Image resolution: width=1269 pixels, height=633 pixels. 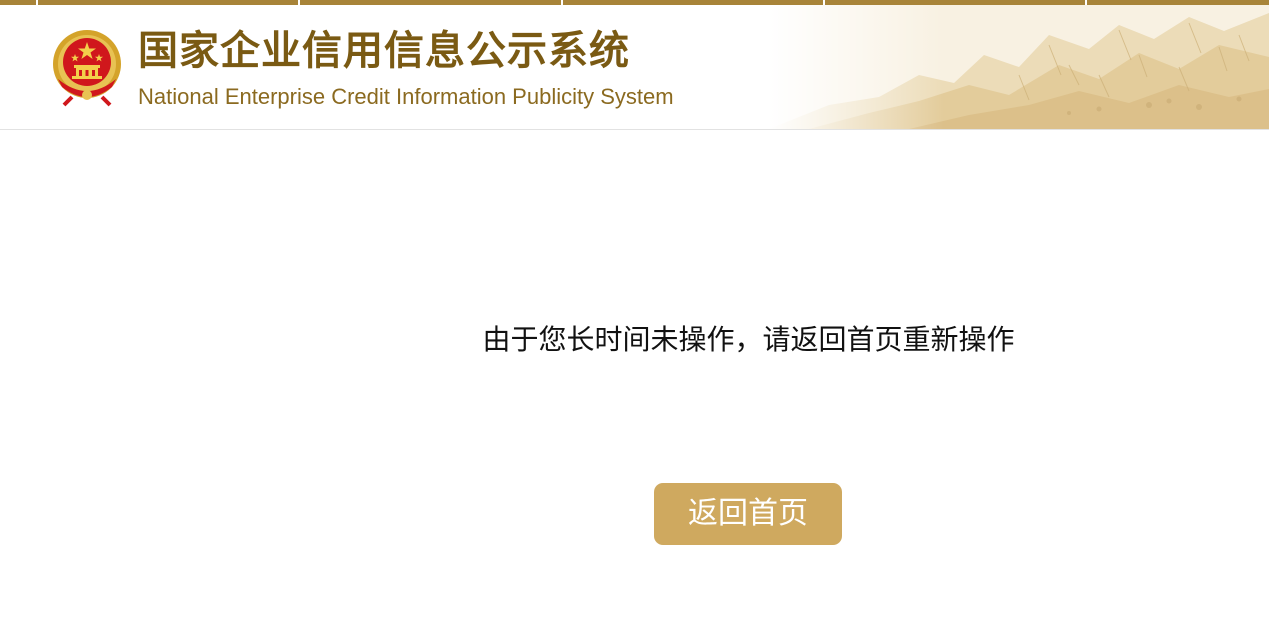 I want to click on national-emblem-icon, so click(x=87, y=68).